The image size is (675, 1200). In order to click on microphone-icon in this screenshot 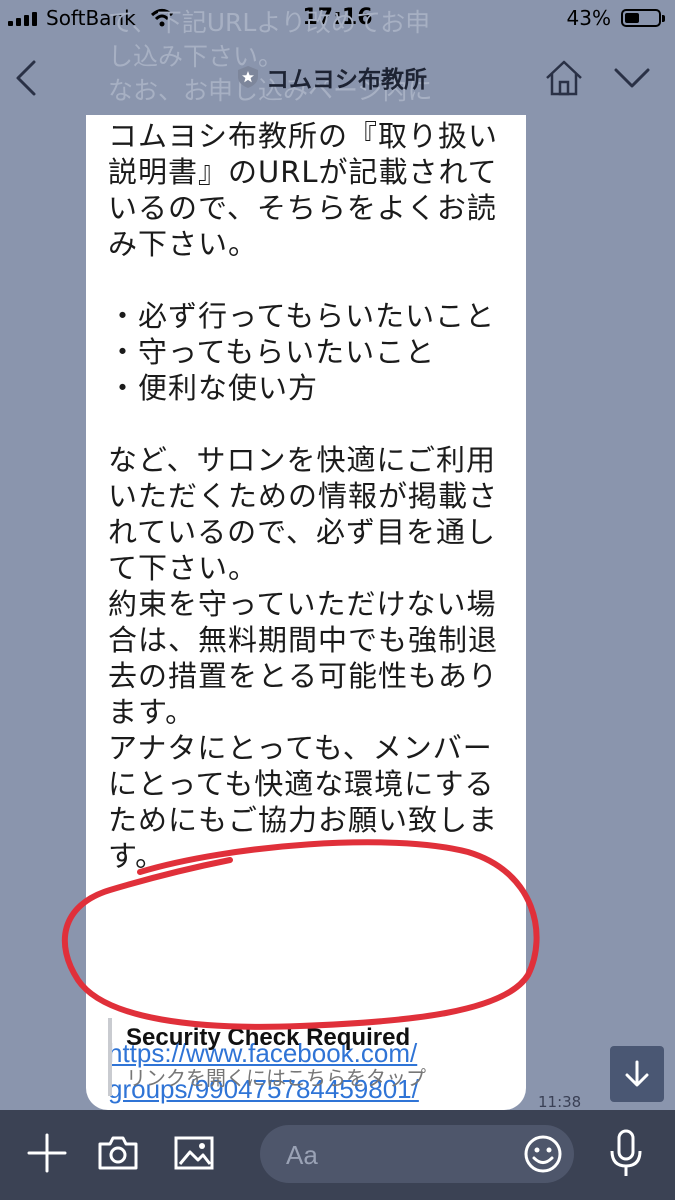, I will do `click(626, 1154)`.